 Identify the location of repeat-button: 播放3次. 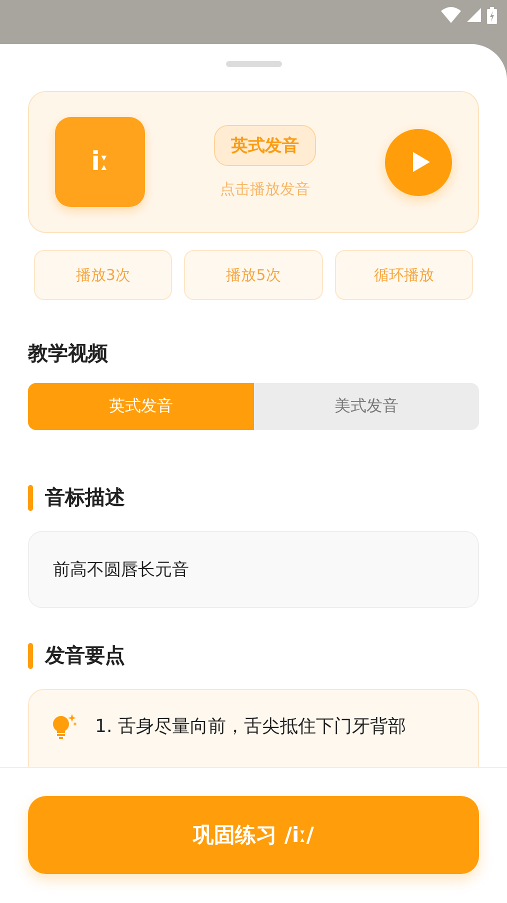
(103, 275).